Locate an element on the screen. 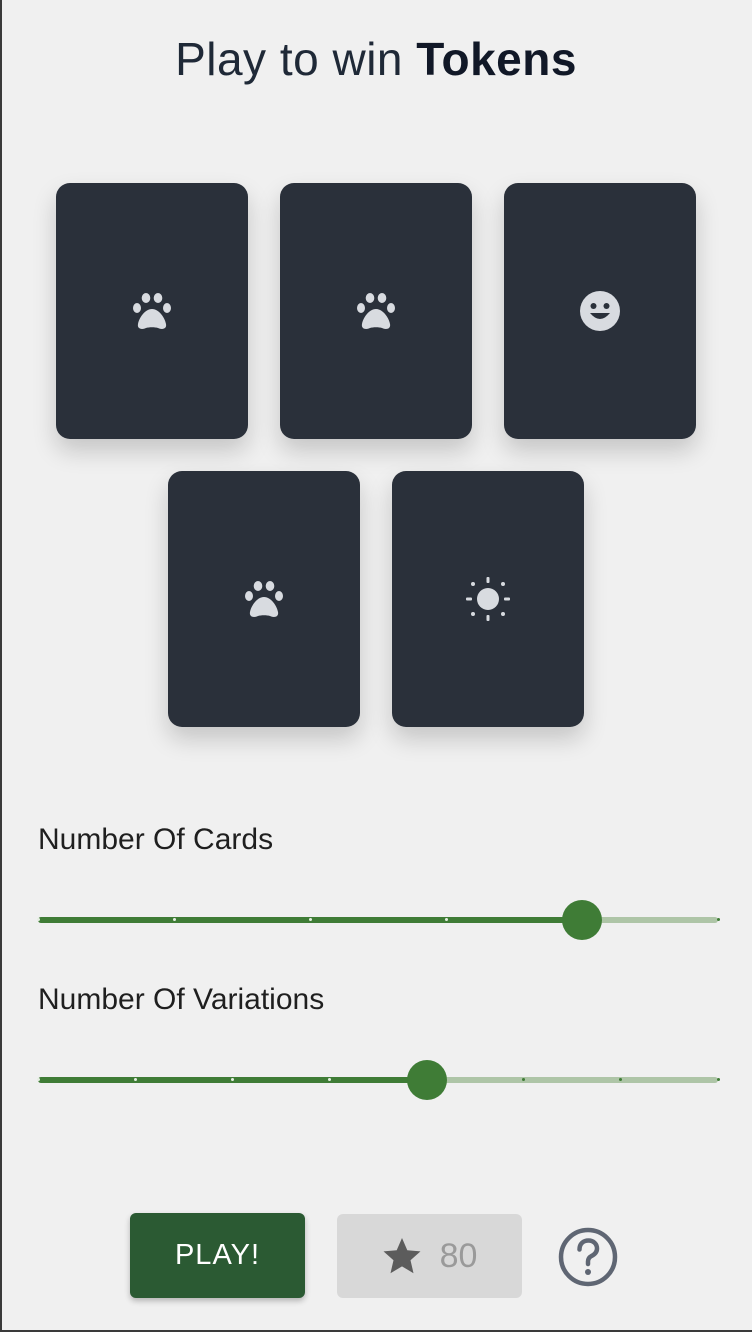 The image size is (752, 1332). sun-icon is located at coordinates (488, 599).